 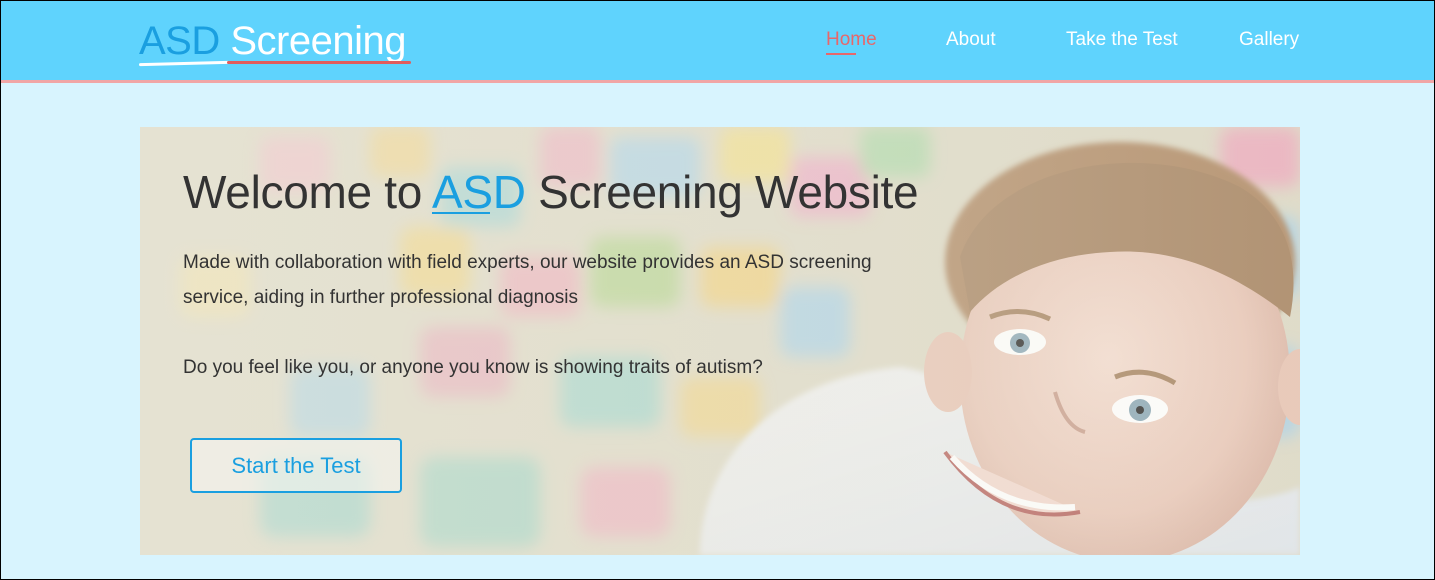 What do you see at coordinates (319, 62) in the screenshot?
I see `logo-underline-red` at bounding box center [319, 62].